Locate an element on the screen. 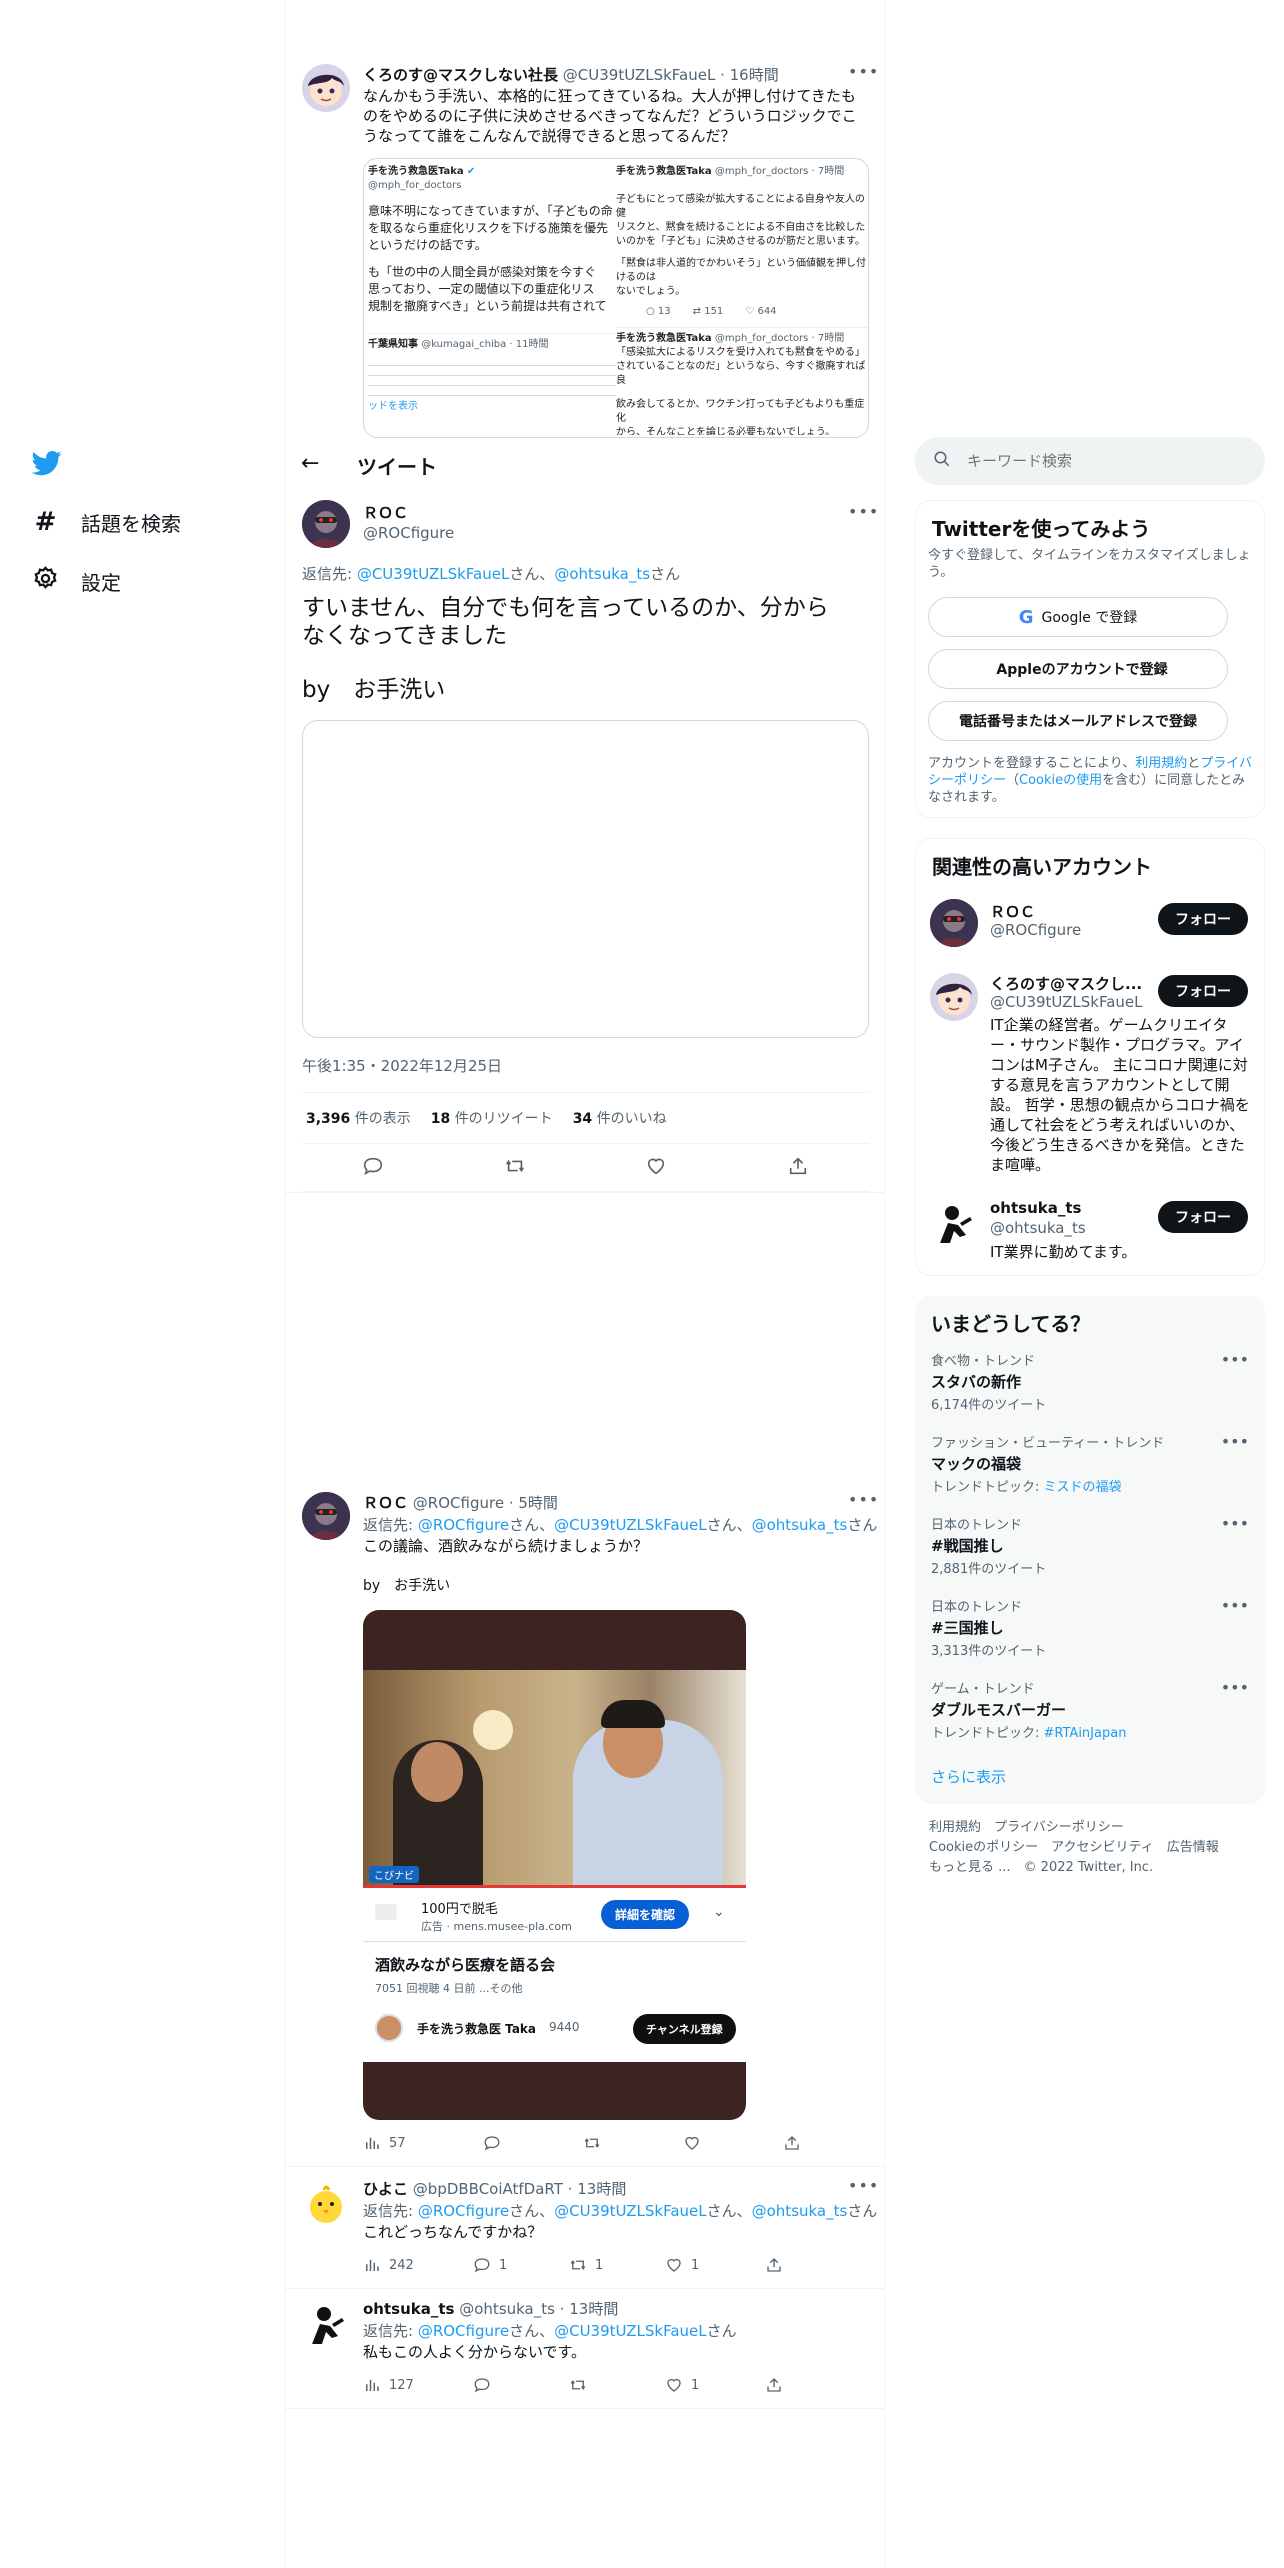 The height and width of the screenshot is (2568, 1284). retweet-icon: 1 is located at coordinates (617, 2265).